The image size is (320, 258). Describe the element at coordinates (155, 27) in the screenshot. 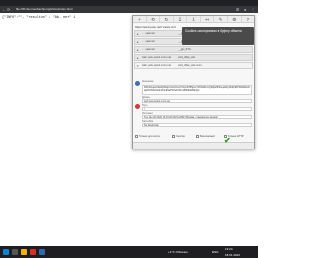

I see `site-url: https://web.poiu.net/ views.xml` at that location.